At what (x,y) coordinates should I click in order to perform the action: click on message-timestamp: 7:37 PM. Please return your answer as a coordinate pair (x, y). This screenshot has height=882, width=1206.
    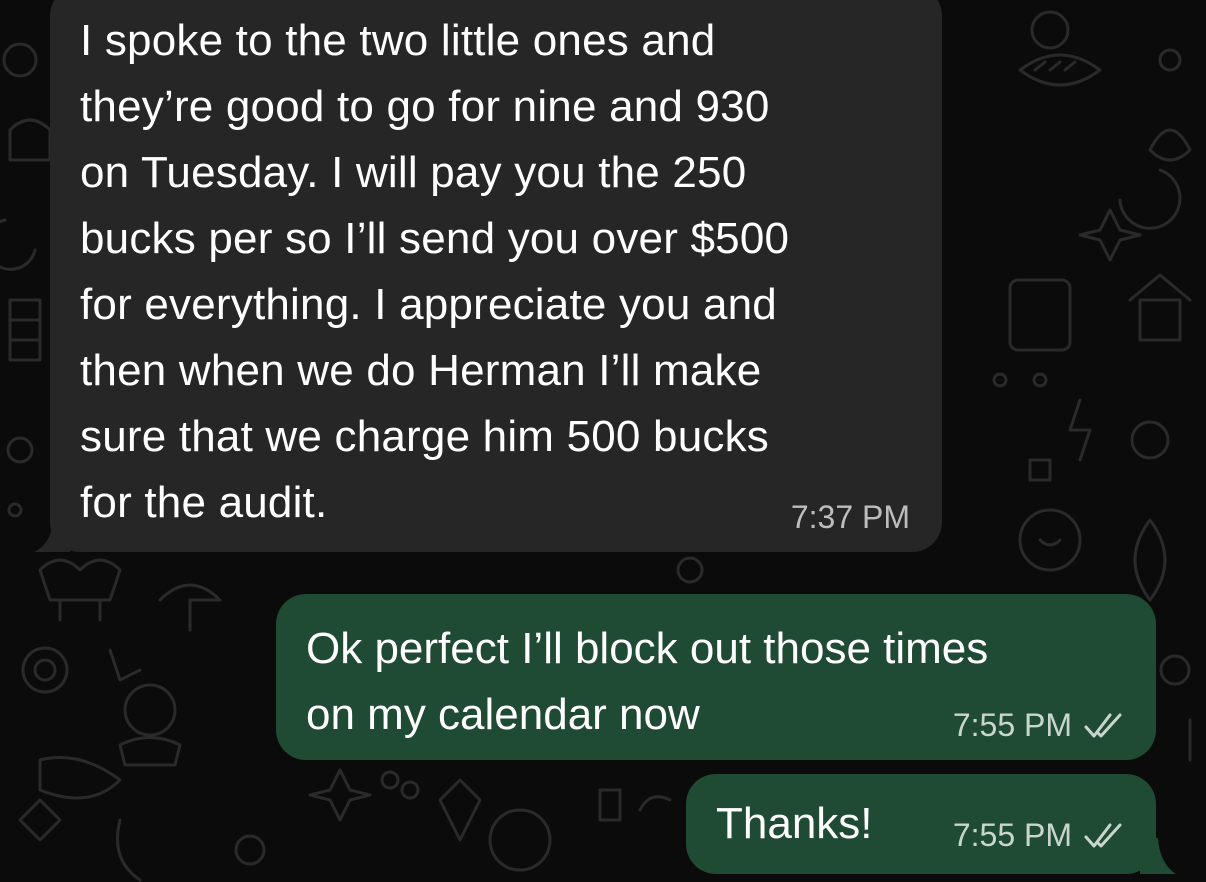
    Looking at the image, I should click on (850, 517).